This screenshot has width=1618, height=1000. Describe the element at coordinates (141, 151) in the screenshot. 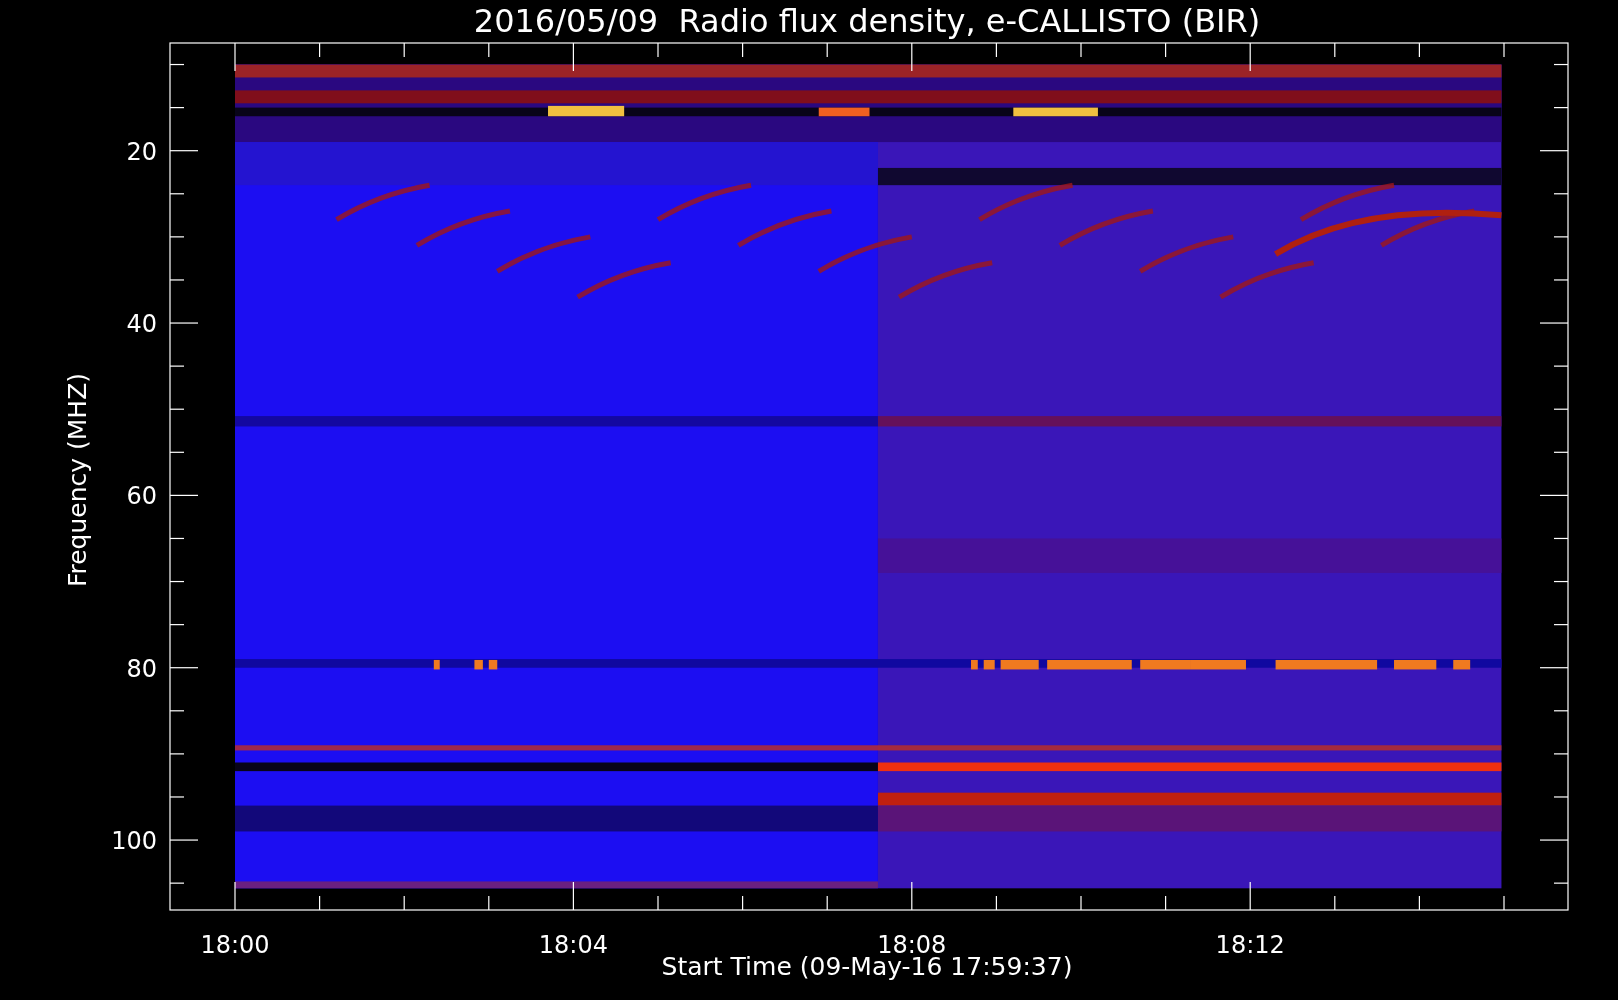

I see `y-tick-label: 20` at that location.